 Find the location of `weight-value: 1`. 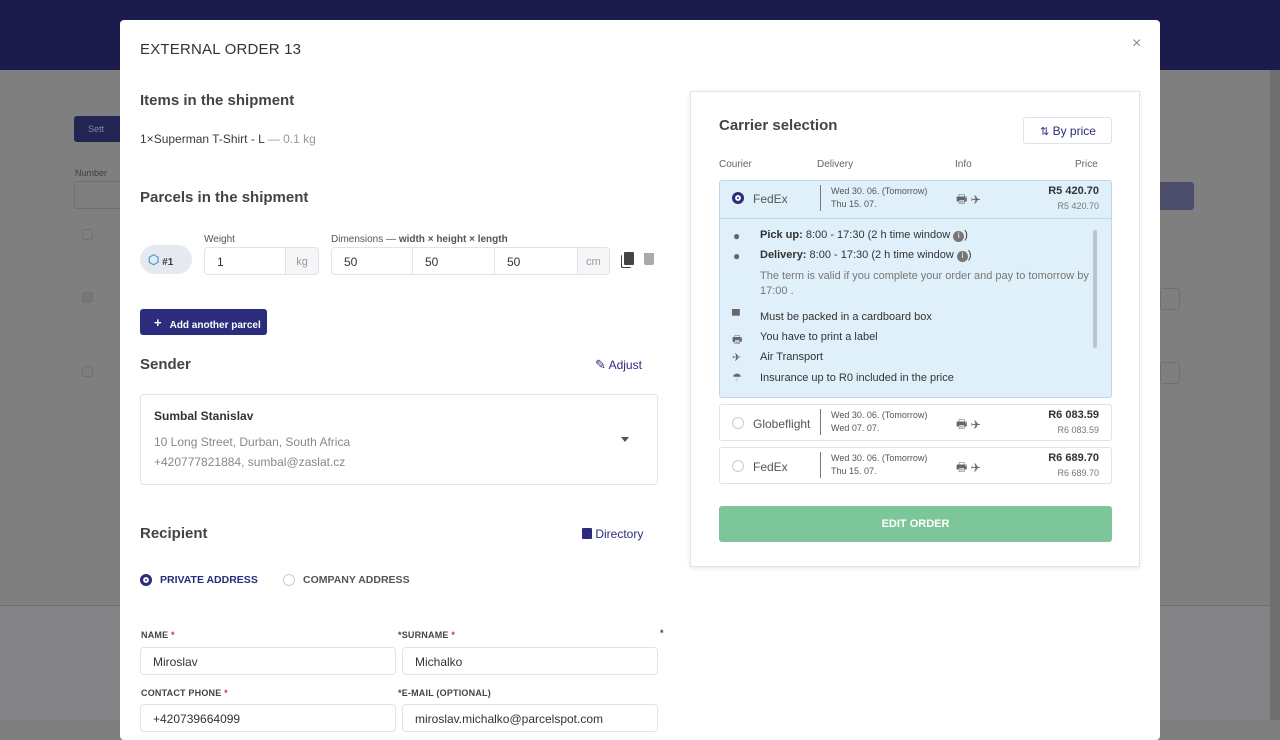

weight-value: 1 is located at coordinates (245, 261).